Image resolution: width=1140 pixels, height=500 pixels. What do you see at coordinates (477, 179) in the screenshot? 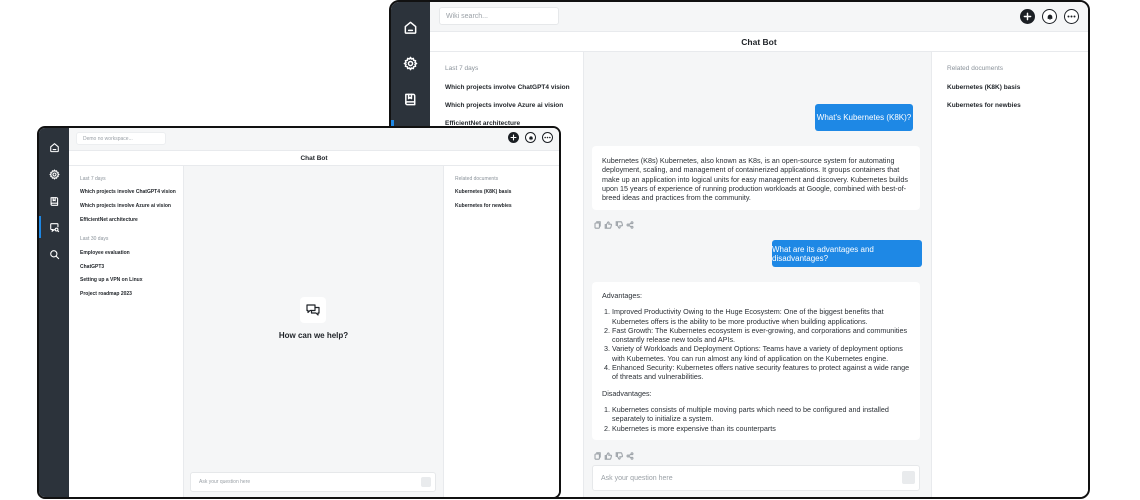
I see `front-related-label: Related documents` at bounding box center [477, 179].